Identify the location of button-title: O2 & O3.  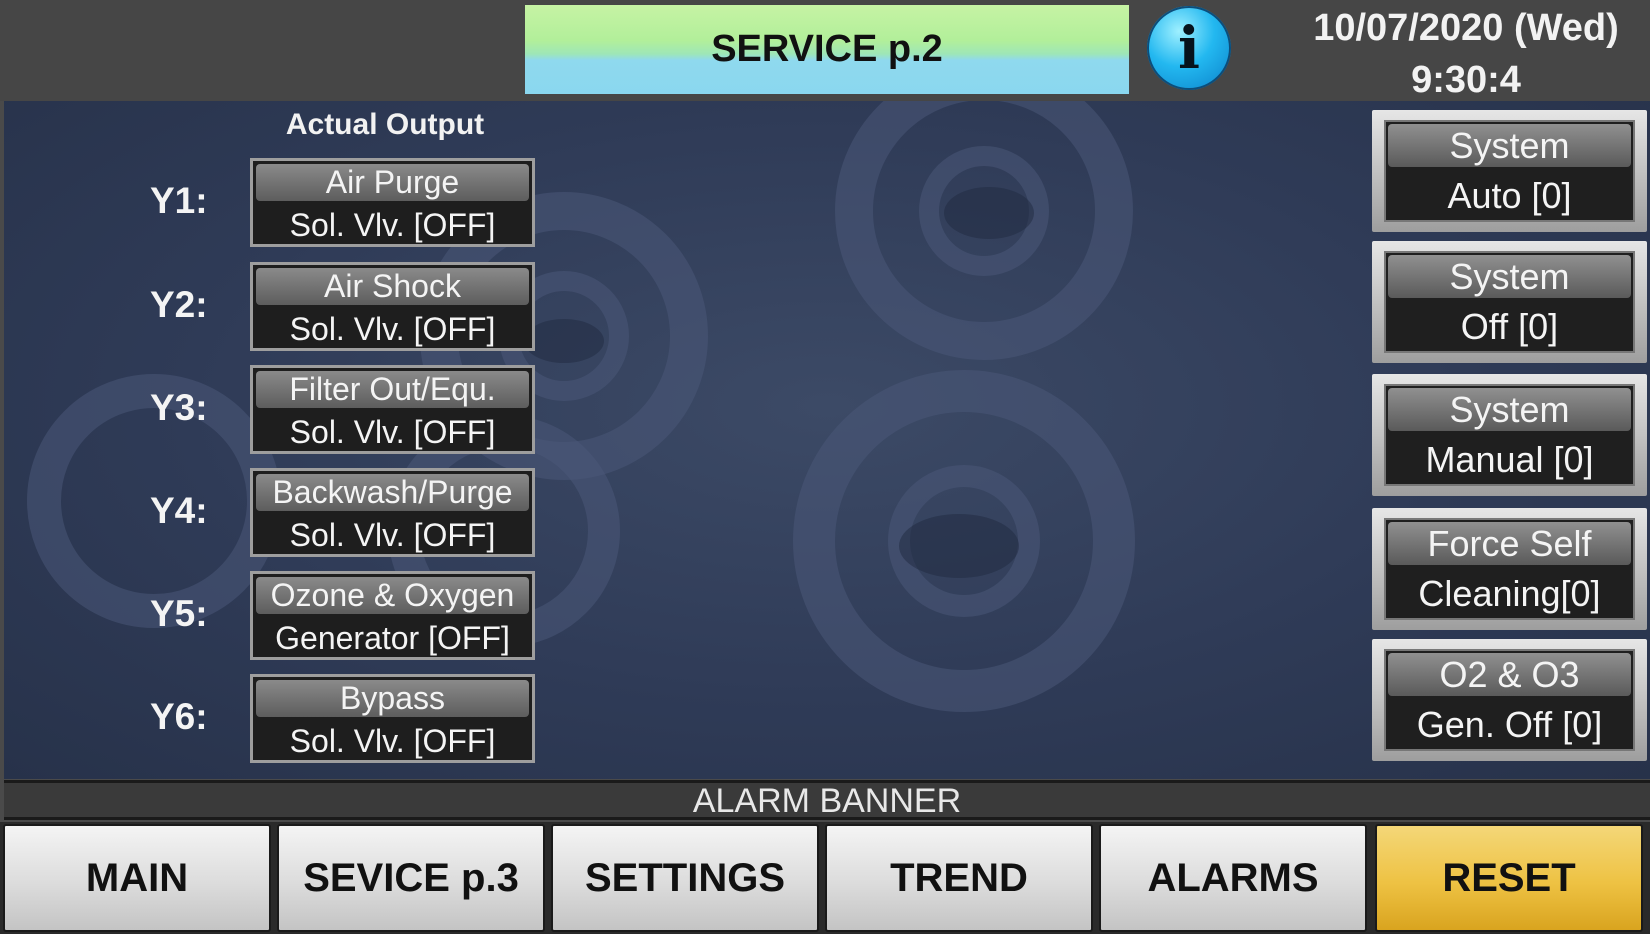
(1509, 674).